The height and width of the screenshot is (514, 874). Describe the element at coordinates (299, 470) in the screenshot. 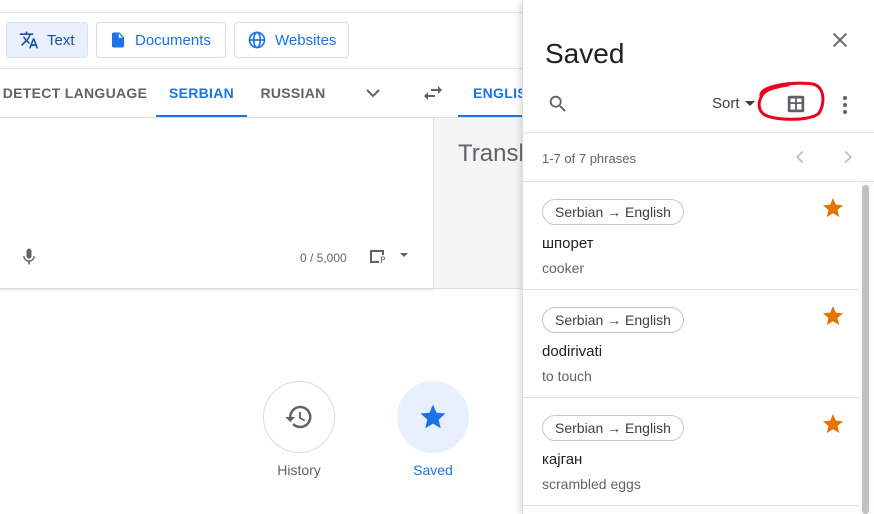

I see `history-label: History` at that location.